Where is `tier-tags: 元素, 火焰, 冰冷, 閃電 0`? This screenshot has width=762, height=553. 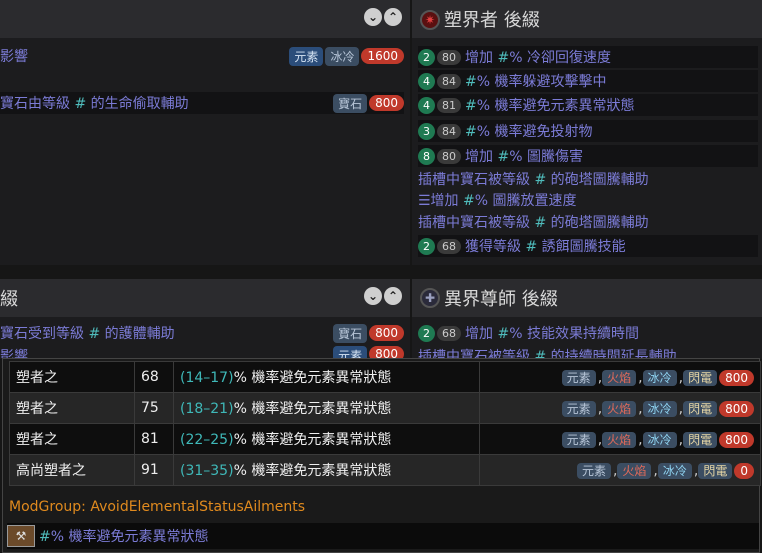 tier-tags: 元素, 火焰, 冰冷, 閃電 0 is located at coordinates (620, 470).